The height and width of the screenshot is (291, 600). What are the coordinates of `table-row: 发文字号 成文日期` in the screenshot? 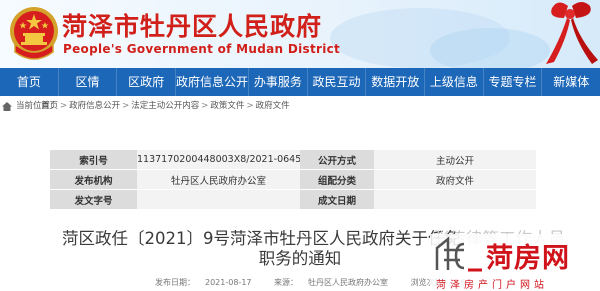 It's located at (293, 199).